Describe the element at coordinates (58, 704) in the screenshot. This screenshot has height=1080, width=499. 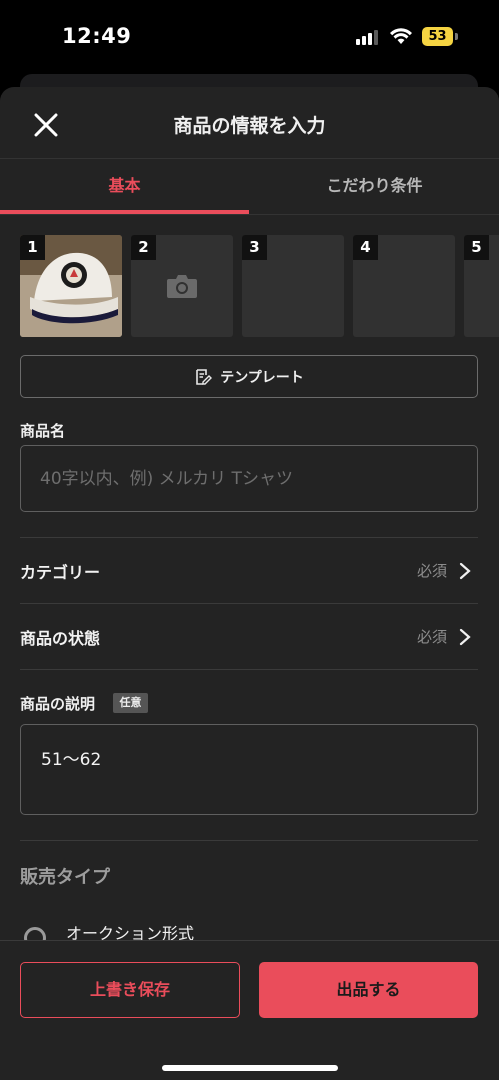
I see `description-label: 商品の説明` at that location.